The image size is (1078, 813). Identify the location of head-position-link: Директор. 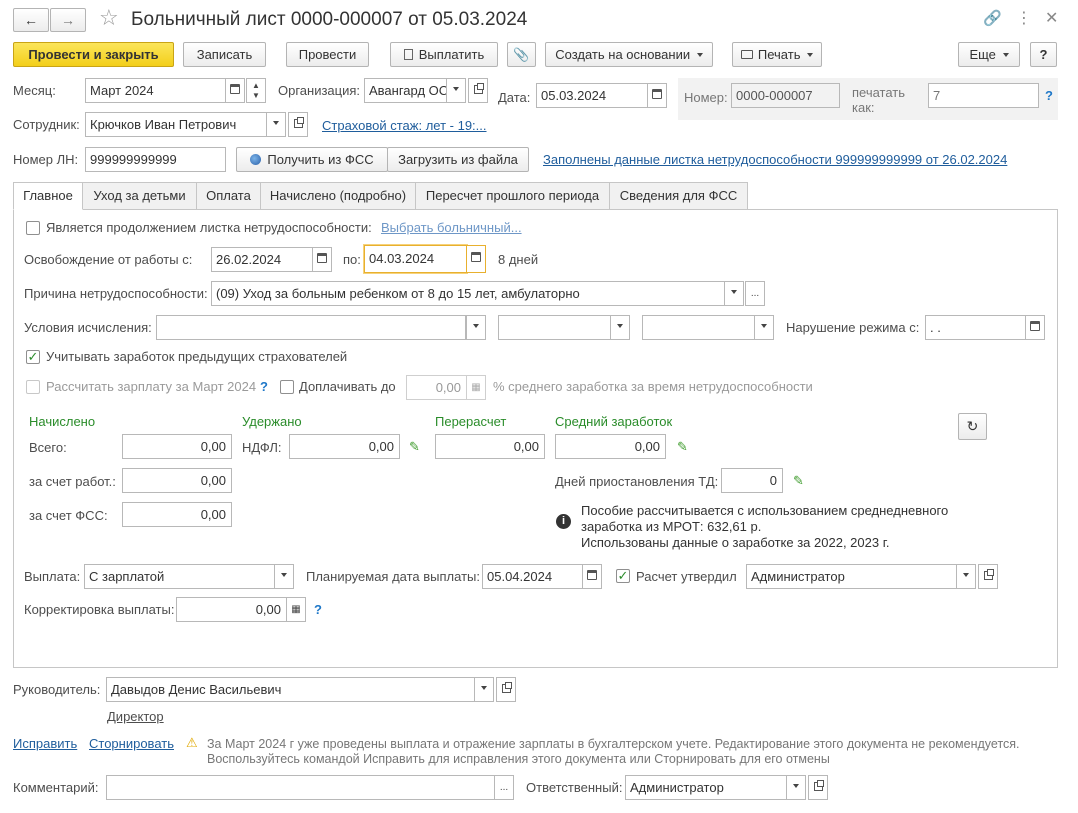
(135, 717).